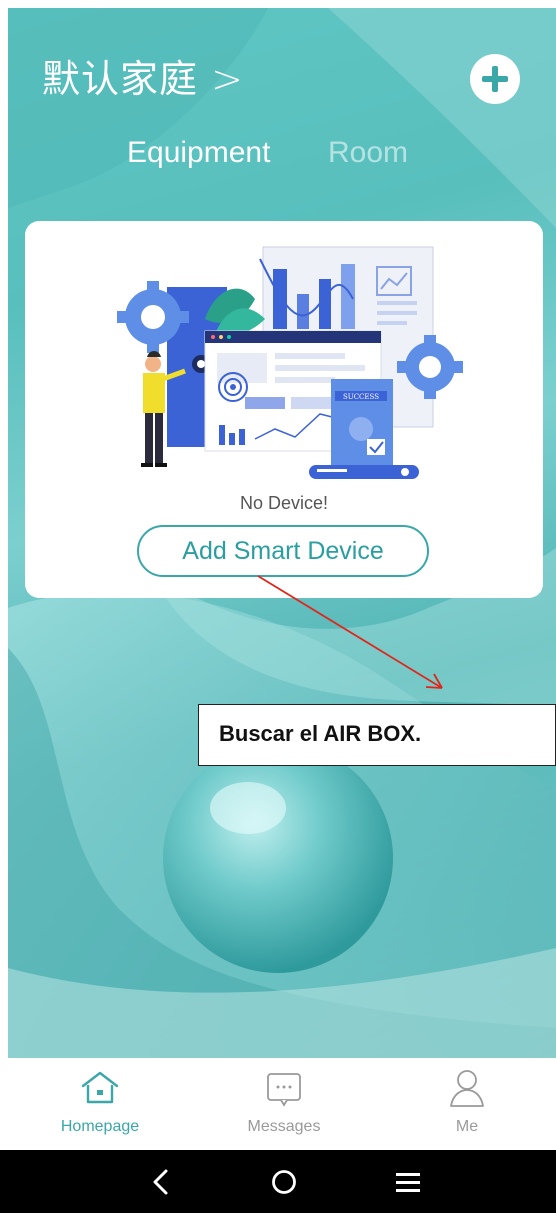 The width and height of the screenshot is (556, 1213). Describe the element at coordinates (290, 362) in the screenshot. I see `no-device-illustration: SUCCESS` at that location.